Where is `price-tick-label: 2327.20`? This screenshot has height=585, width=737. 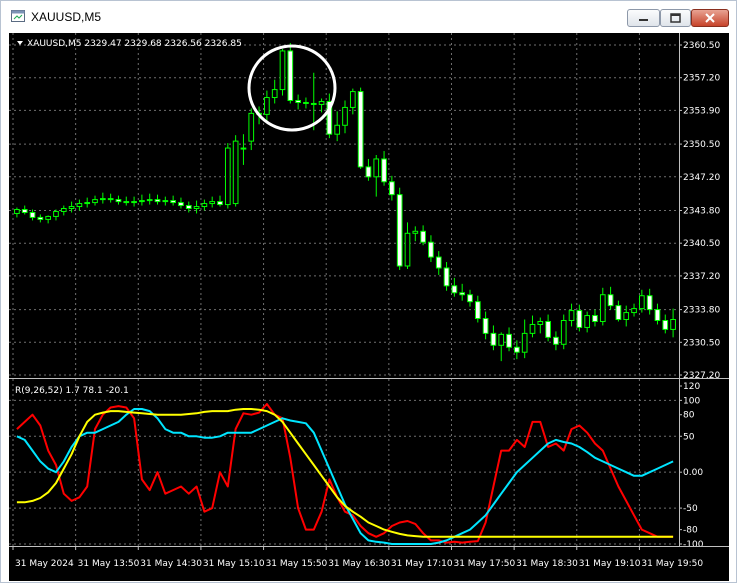
price-tick-label: 2327.20 is located at coordinates (701, 376).